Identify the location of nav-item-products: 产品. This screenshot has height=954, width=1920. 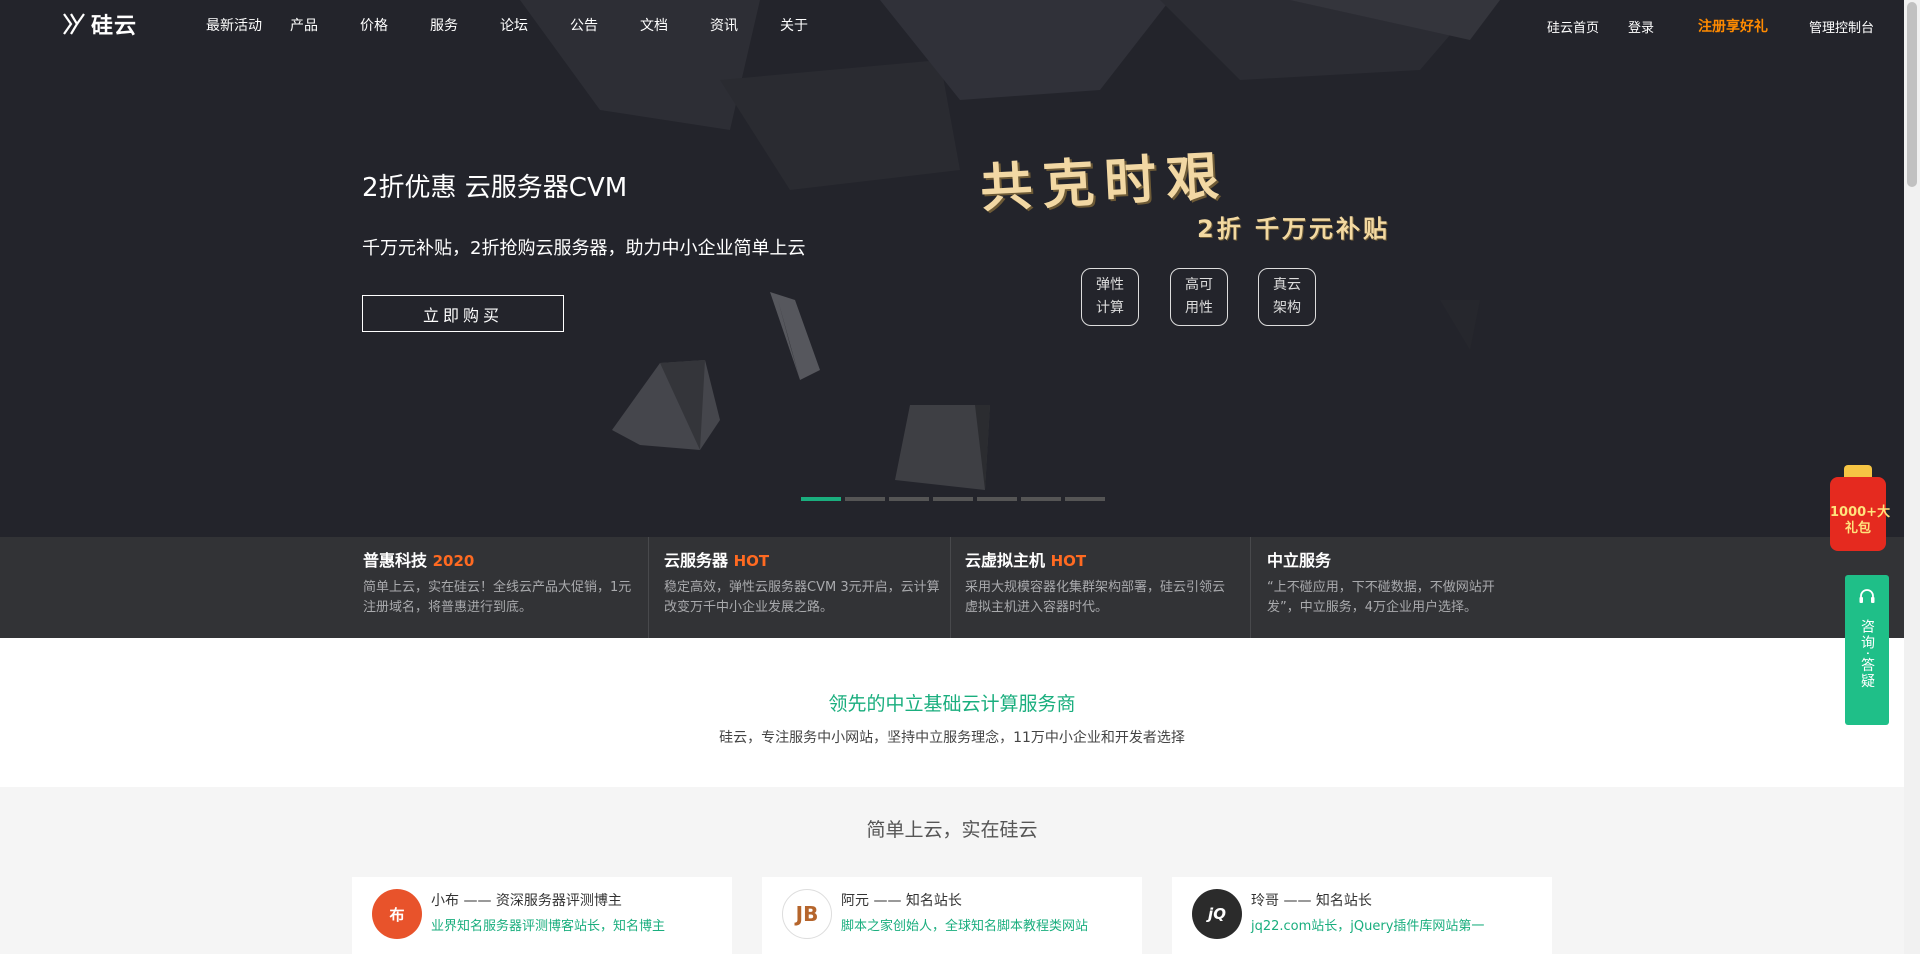
(325, 25).